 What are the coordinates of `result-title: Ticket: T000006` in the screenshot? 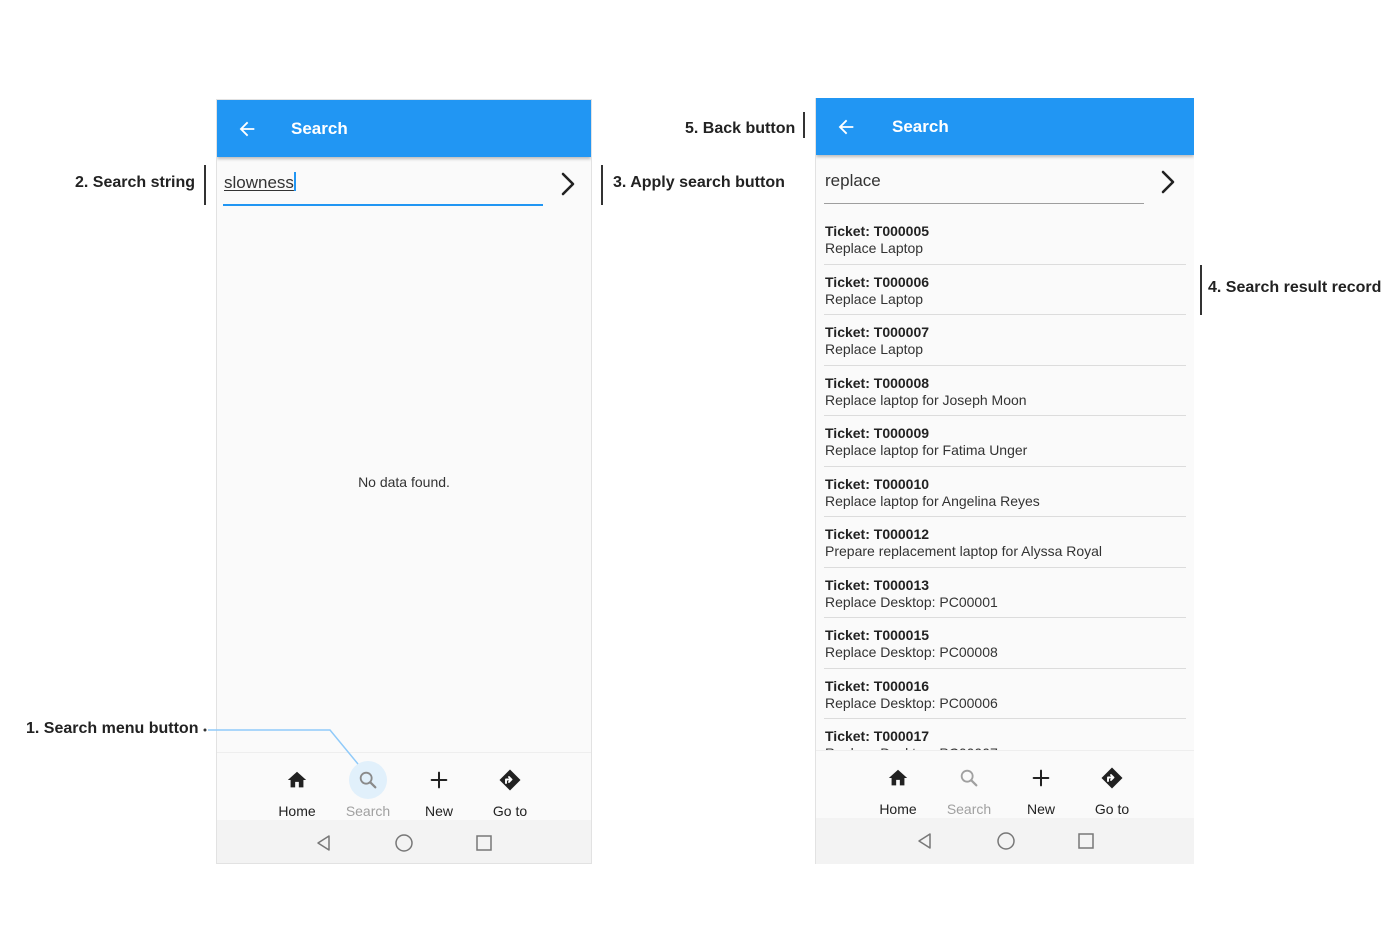 It's located at (877, 281).